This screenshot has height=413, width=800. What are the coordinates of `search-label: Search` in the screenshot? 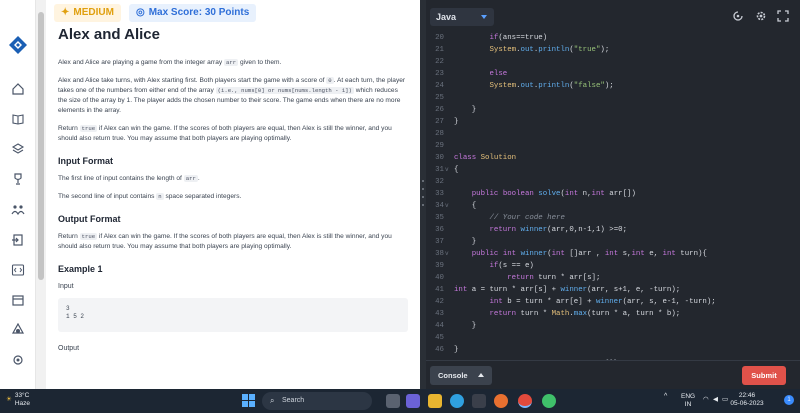 It's located at (293, 400).